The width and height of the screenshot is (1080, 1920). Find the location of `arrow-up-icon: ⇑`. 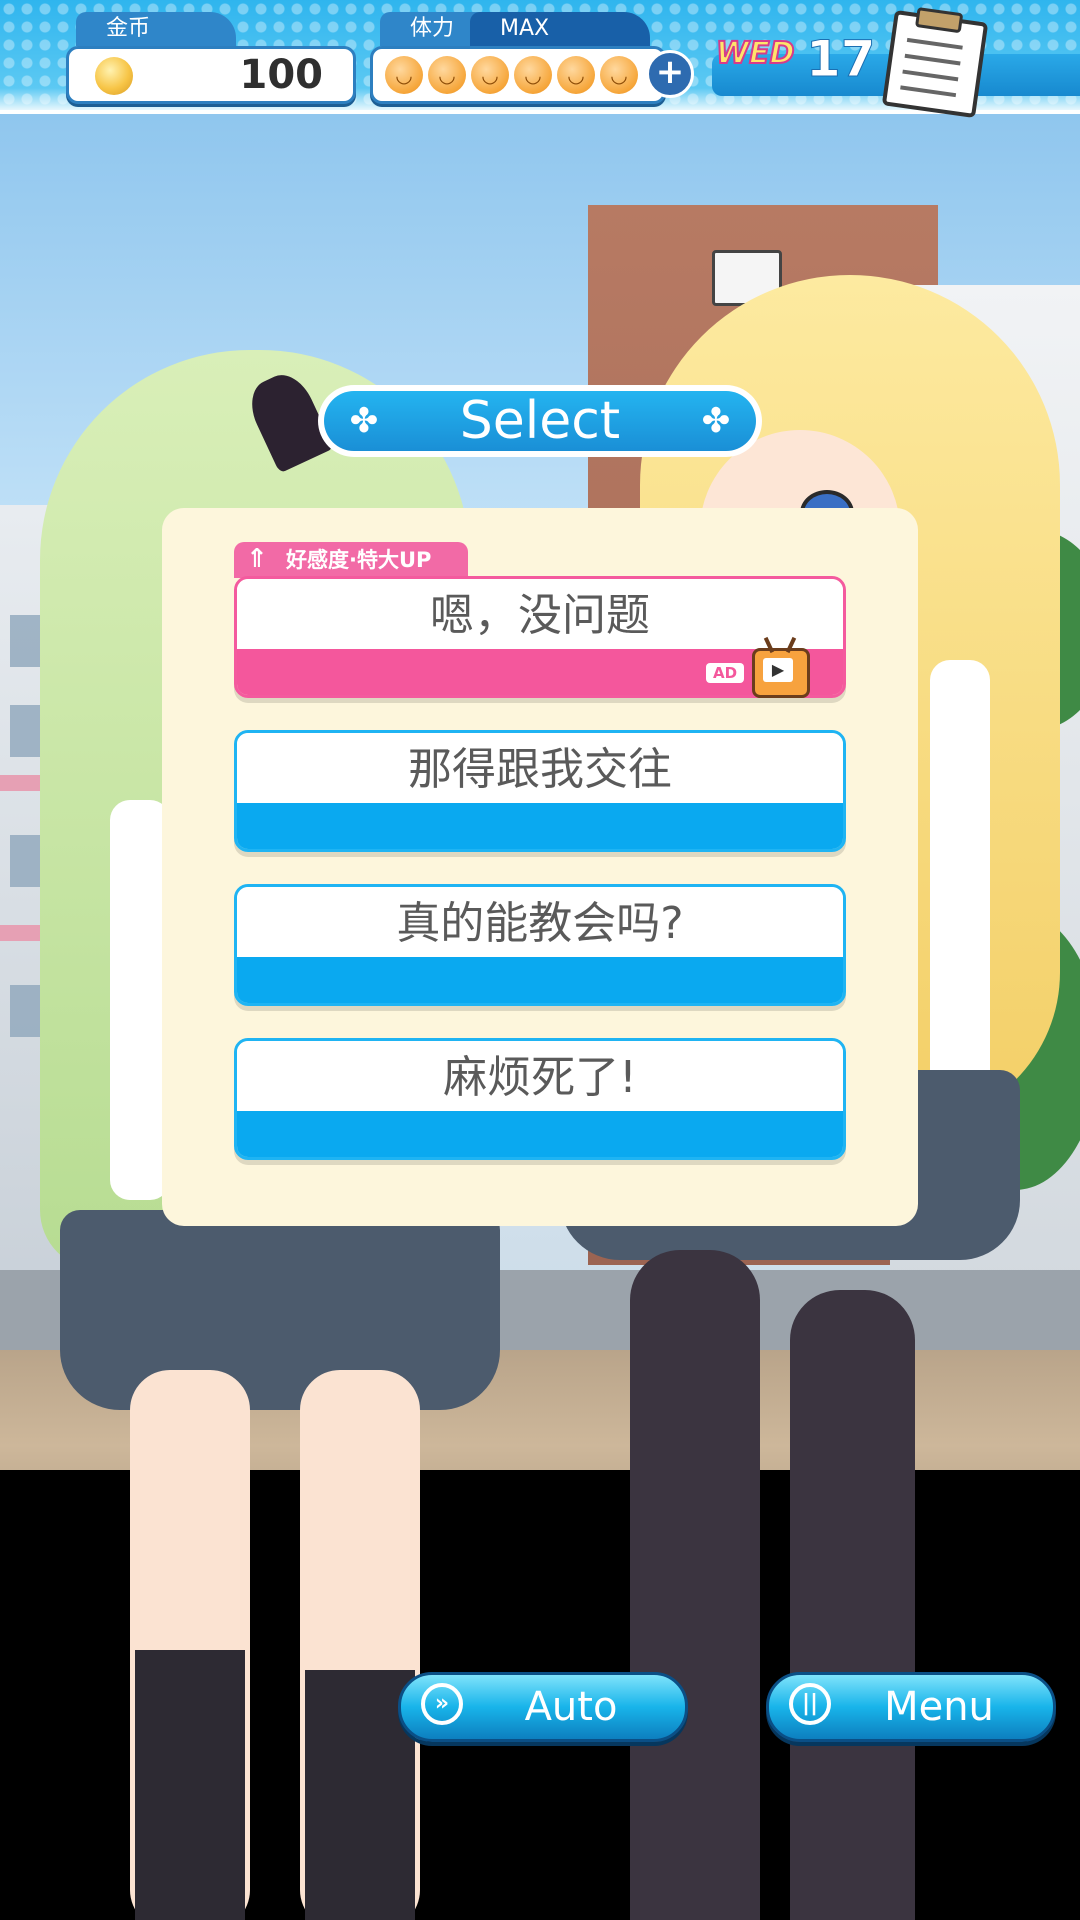

arrow-up-icon: ⇑ is located at coordinates (257, 559).